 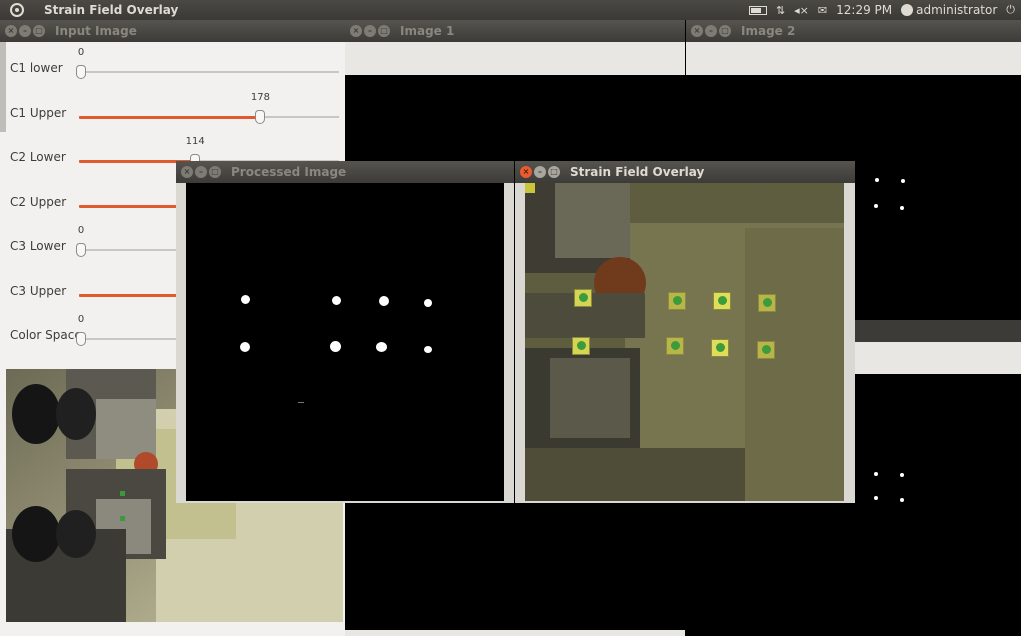 What do you see at coordinates (38, 290) in the screenshot?
I see `trackbar-label: C3 Upper` at bounding box center [38, 290].